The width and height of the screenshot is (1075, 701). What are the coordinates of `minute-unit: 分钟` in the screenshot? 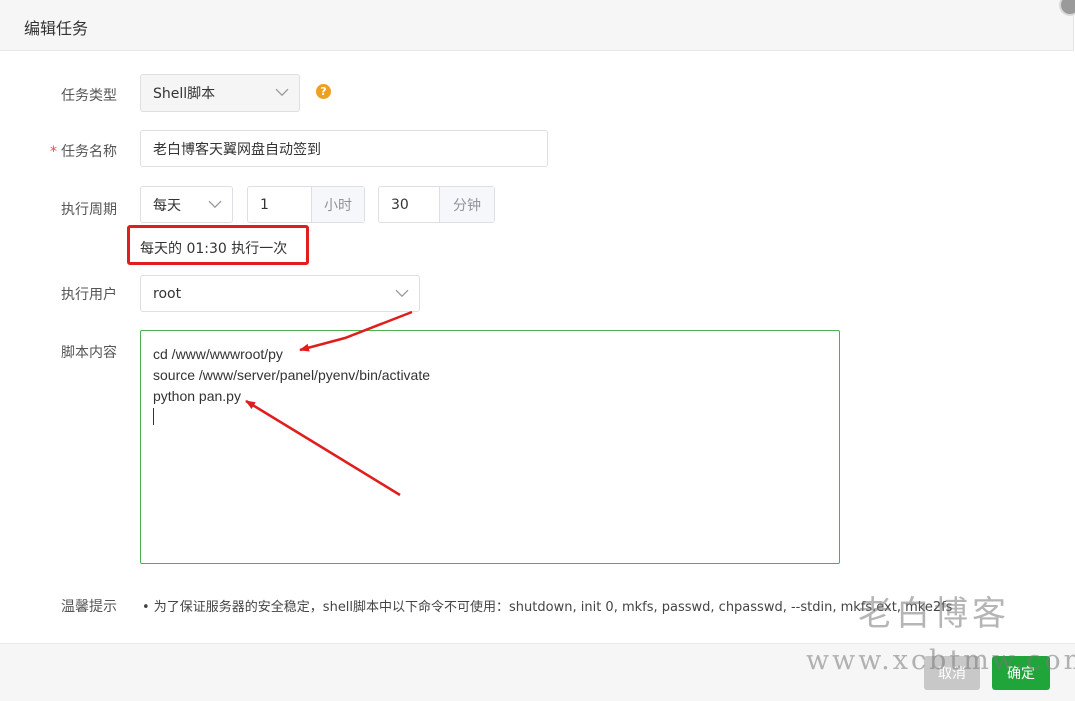 It's located at (466, 204).